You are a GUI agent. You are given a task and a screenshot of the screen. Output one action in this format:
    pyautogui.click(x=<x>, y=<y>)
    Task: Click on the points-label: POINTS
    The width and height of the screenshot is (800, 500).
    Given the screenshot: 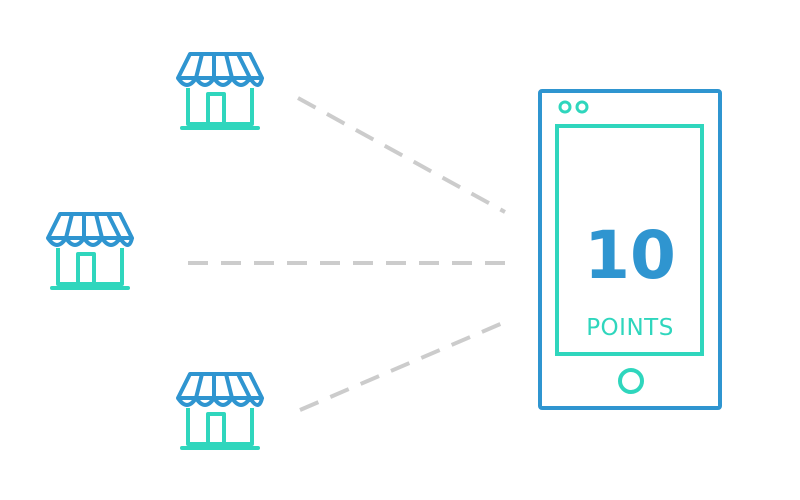 What is the action you would take?
    pyautogui.click(x=630, y=328)
    